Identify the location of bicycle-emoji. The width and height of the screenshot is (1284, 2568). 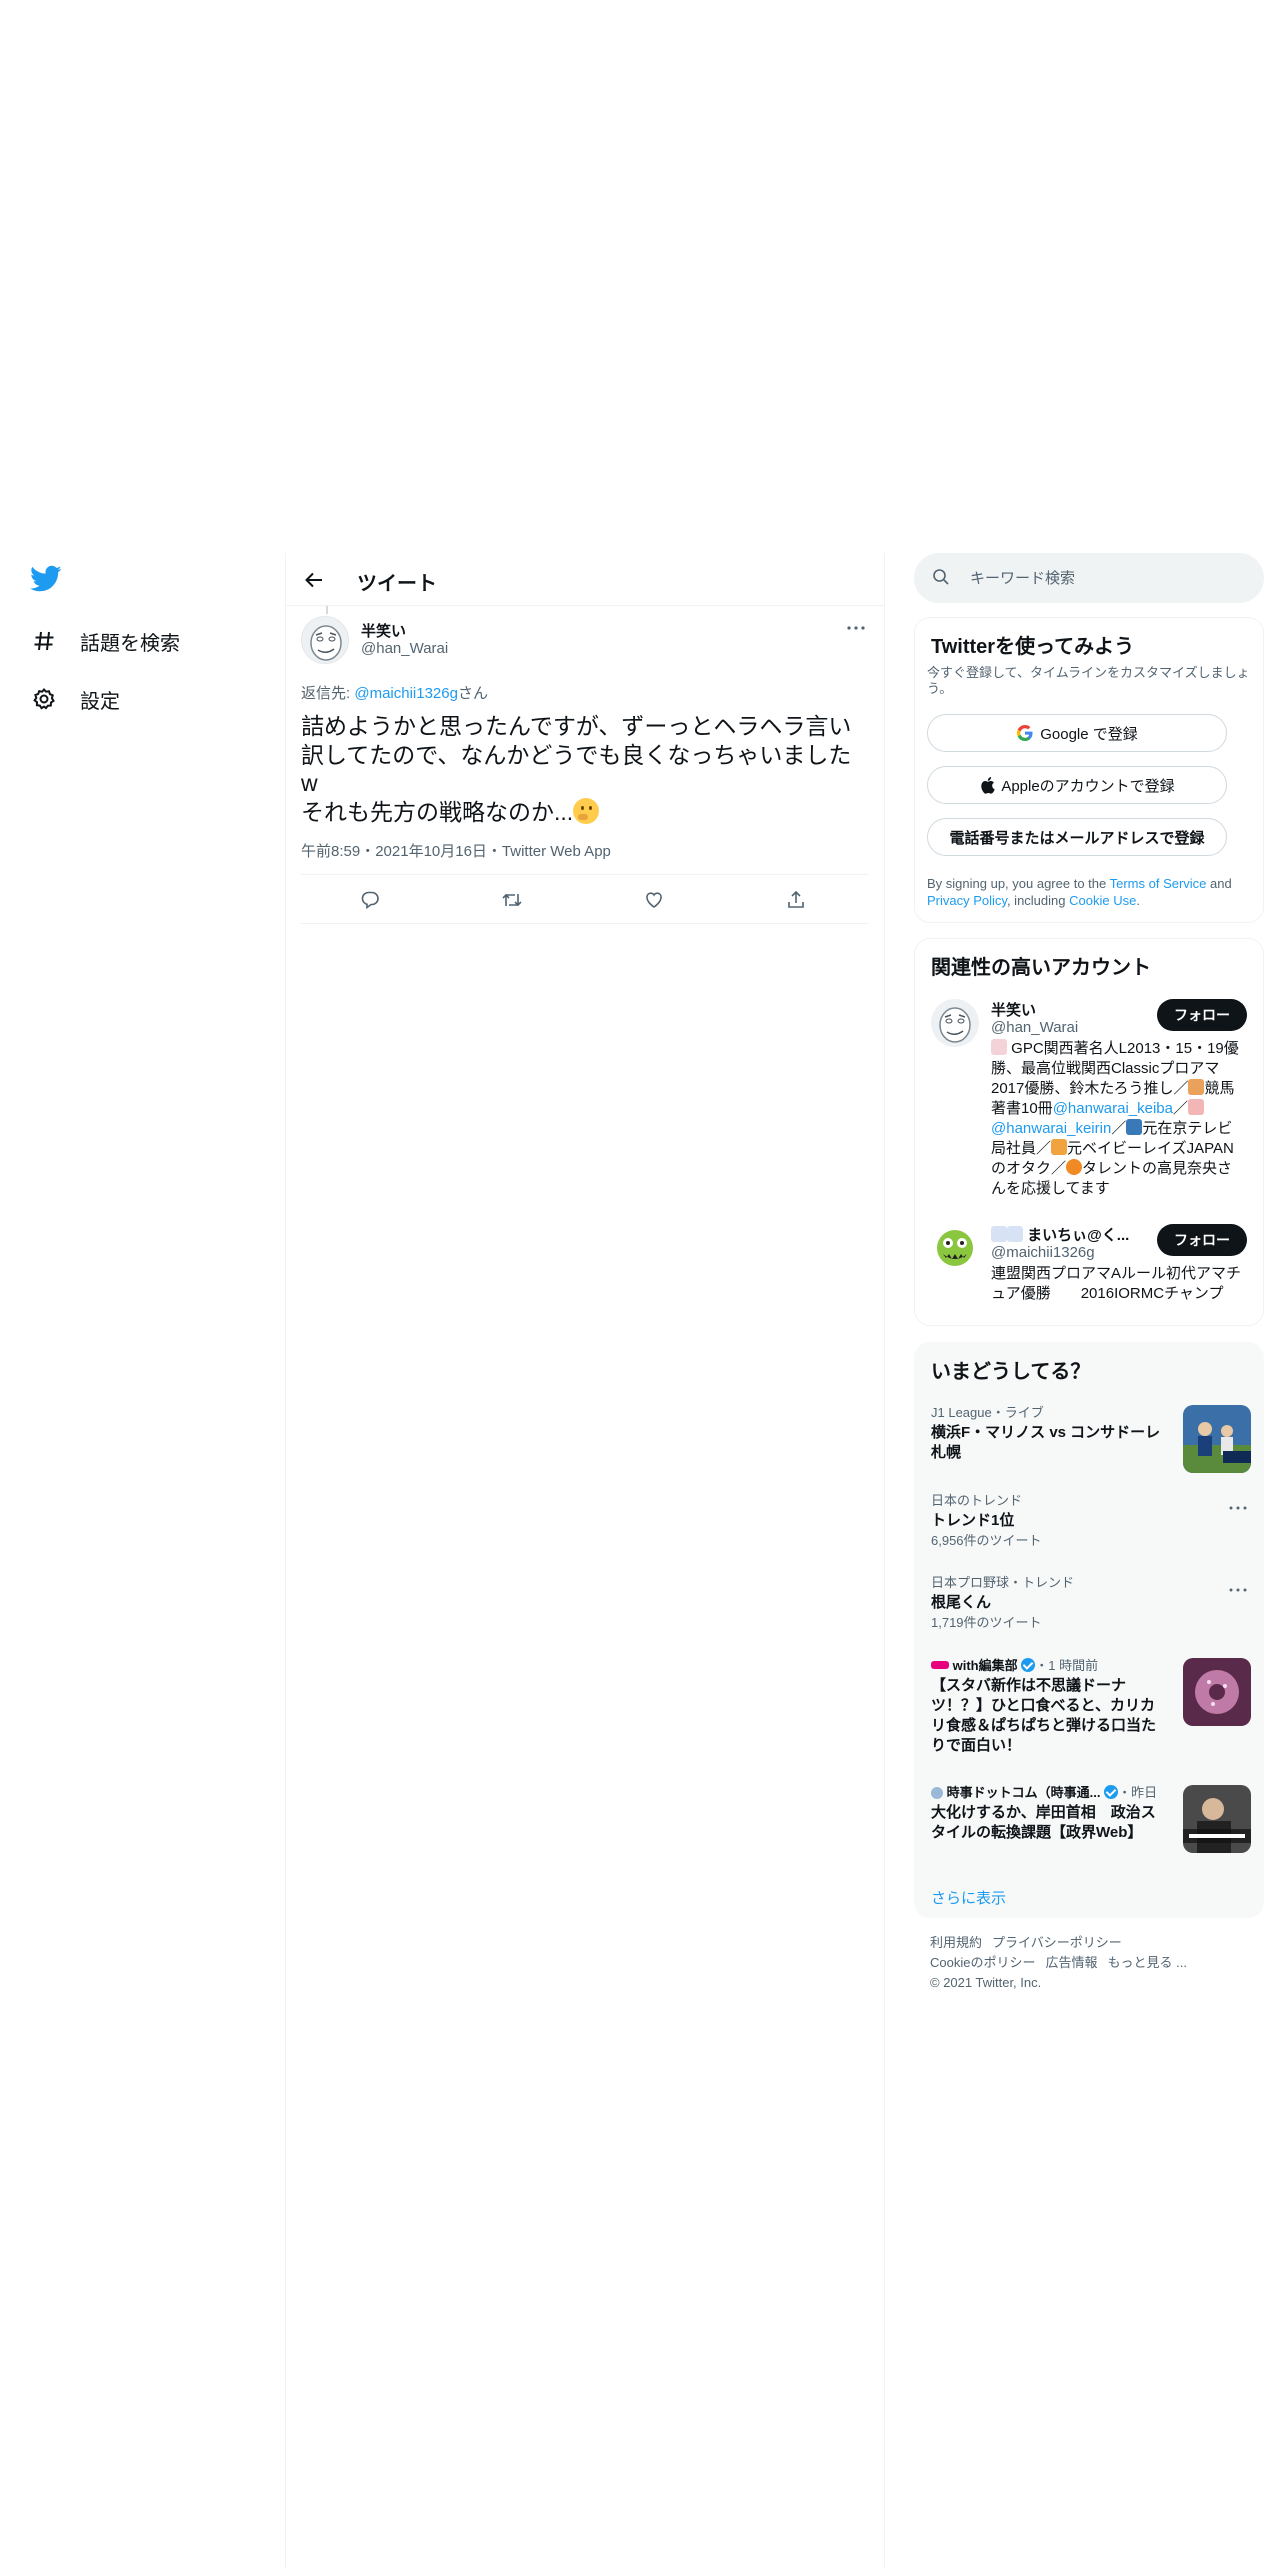
(1196, 1107).